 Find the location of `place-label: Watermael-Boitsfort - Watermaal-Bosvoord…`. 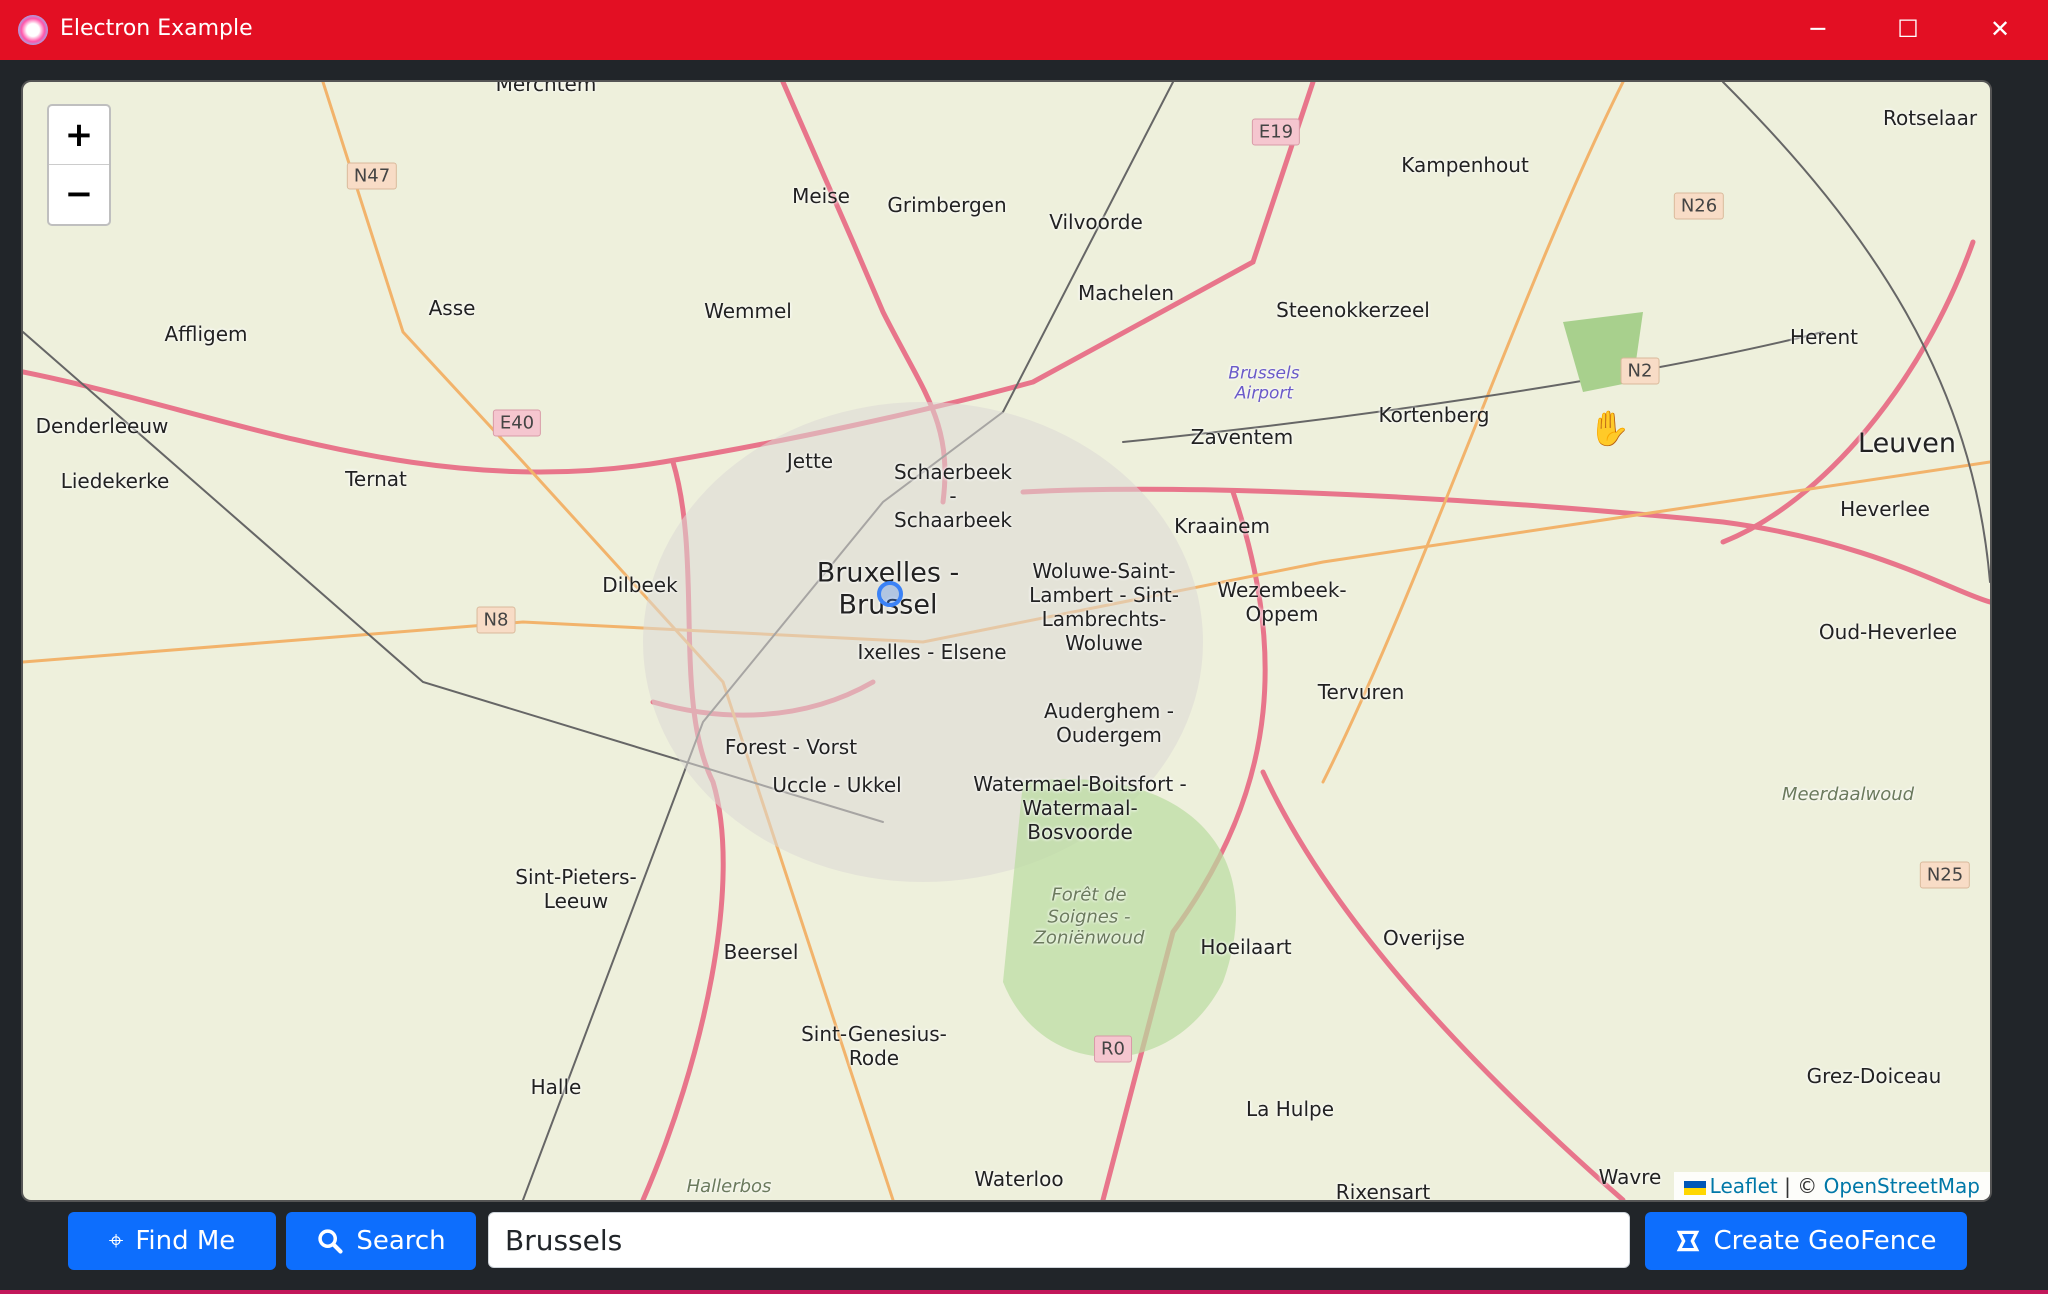

place-label: Watermael-Boitsfort - Watermaal-Bosvoord… is located at coordinates (1080, 808).